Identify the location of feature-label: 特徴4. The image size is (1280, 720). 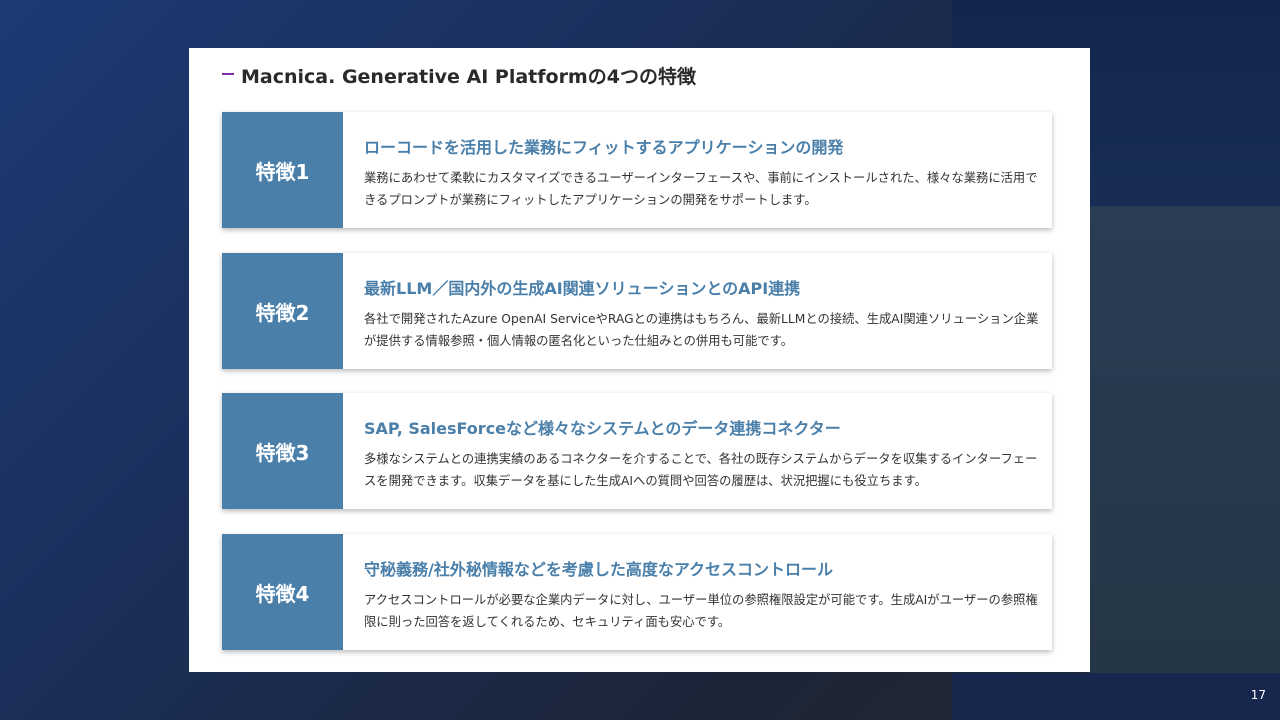
(282, 592).